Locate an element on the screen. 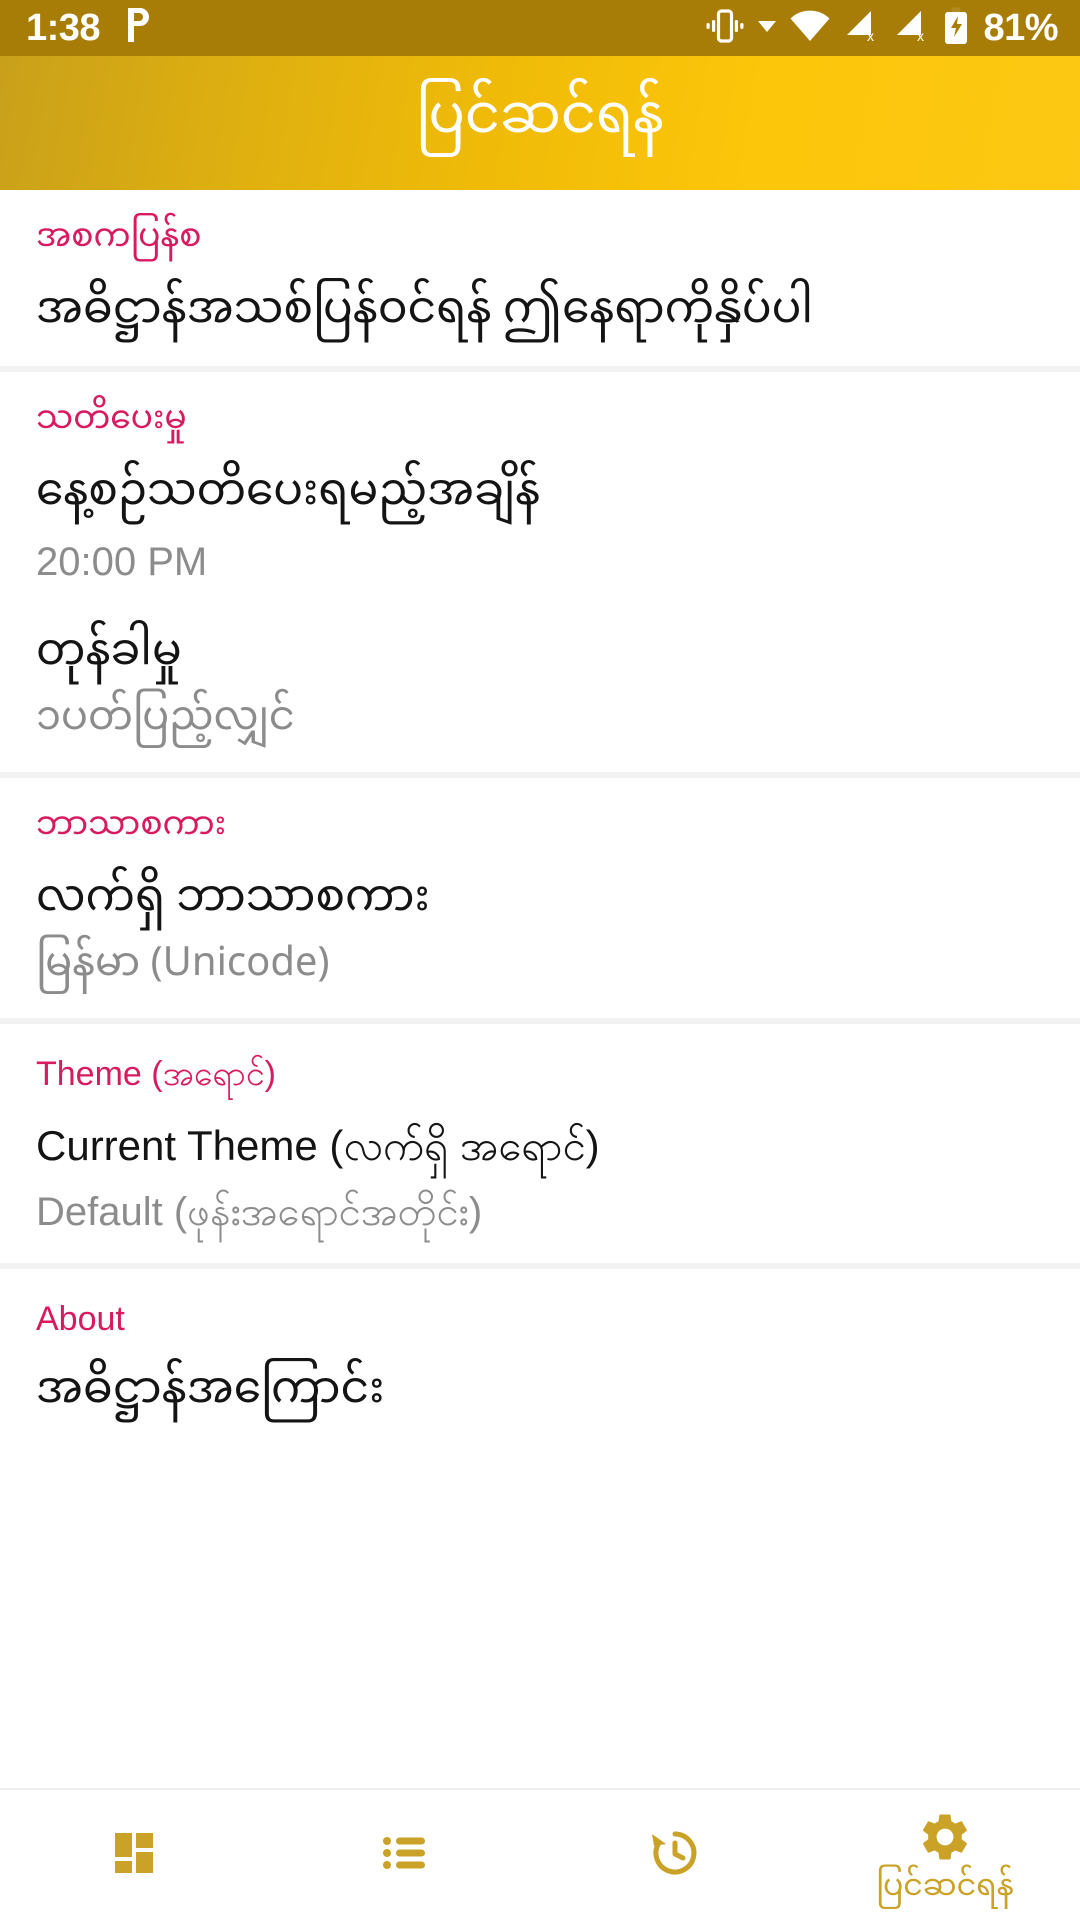 The image size is (1080, 1920). status-bar: 1:38 x x 81% is located at coordinates (540, 28).